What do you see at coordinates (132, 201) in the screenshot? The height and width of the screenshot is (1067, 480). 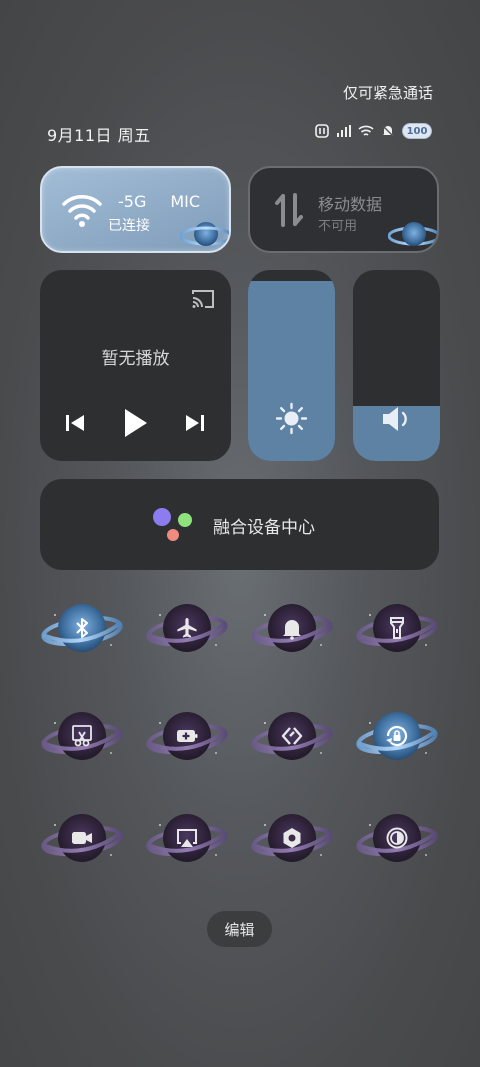 I see `wifi-ssid-main: -5G` at bounding box center [132, 201].